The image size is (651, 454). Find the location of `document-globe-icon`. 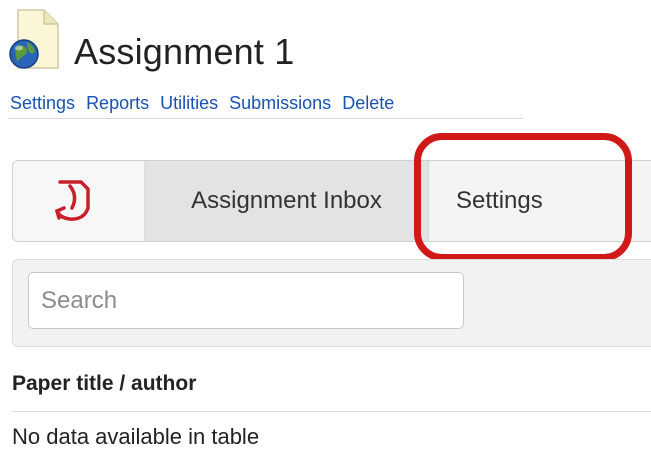

document-globe-icon is located at coordinates (34, 40).